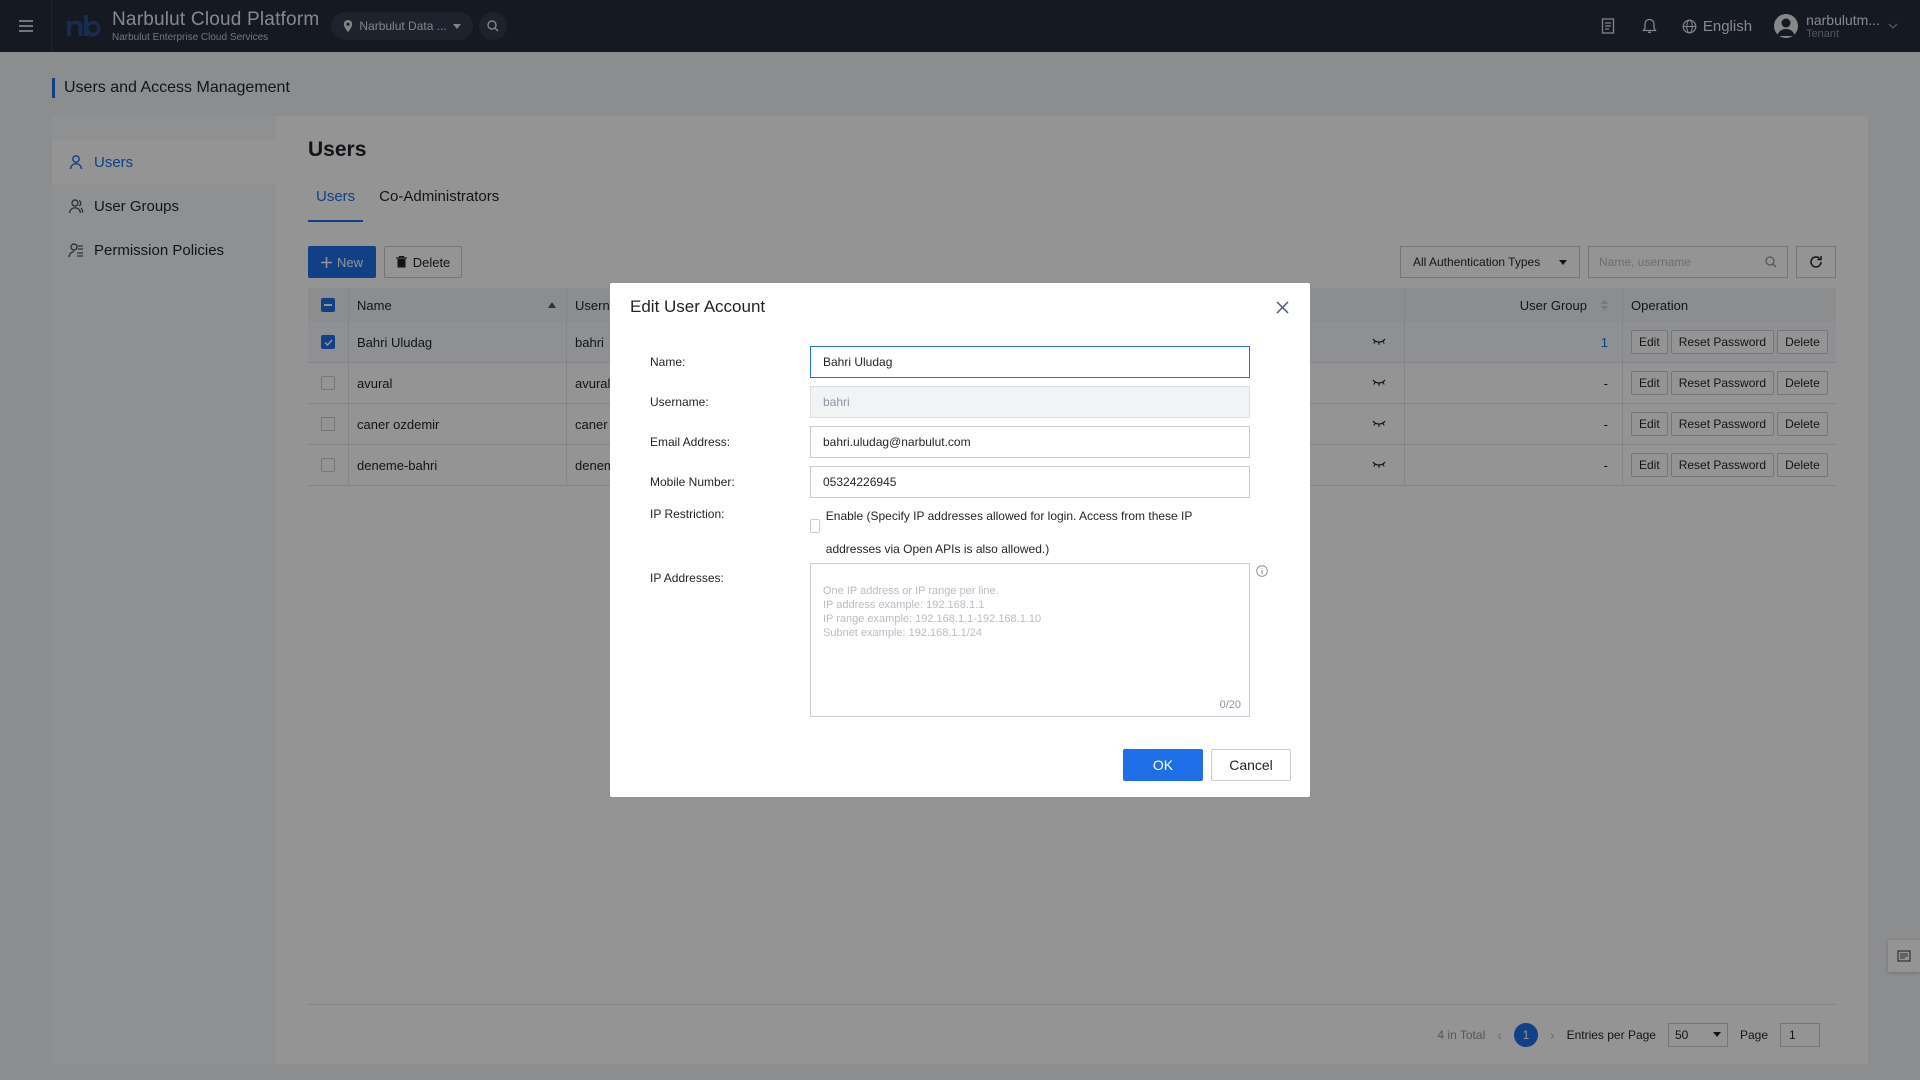  Describe the element at coordinates (692, 482) in the screenshot. I see `mobile-label: Mobile Number:` at that location.